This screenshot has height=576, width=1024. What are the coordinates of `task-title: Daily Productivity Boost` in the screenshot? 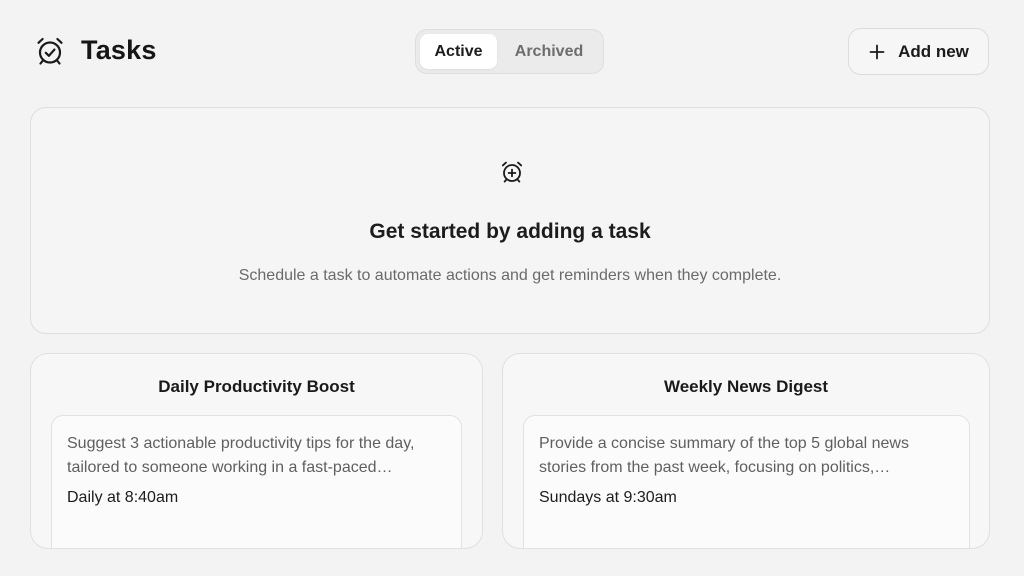 It's located at (256, 386).